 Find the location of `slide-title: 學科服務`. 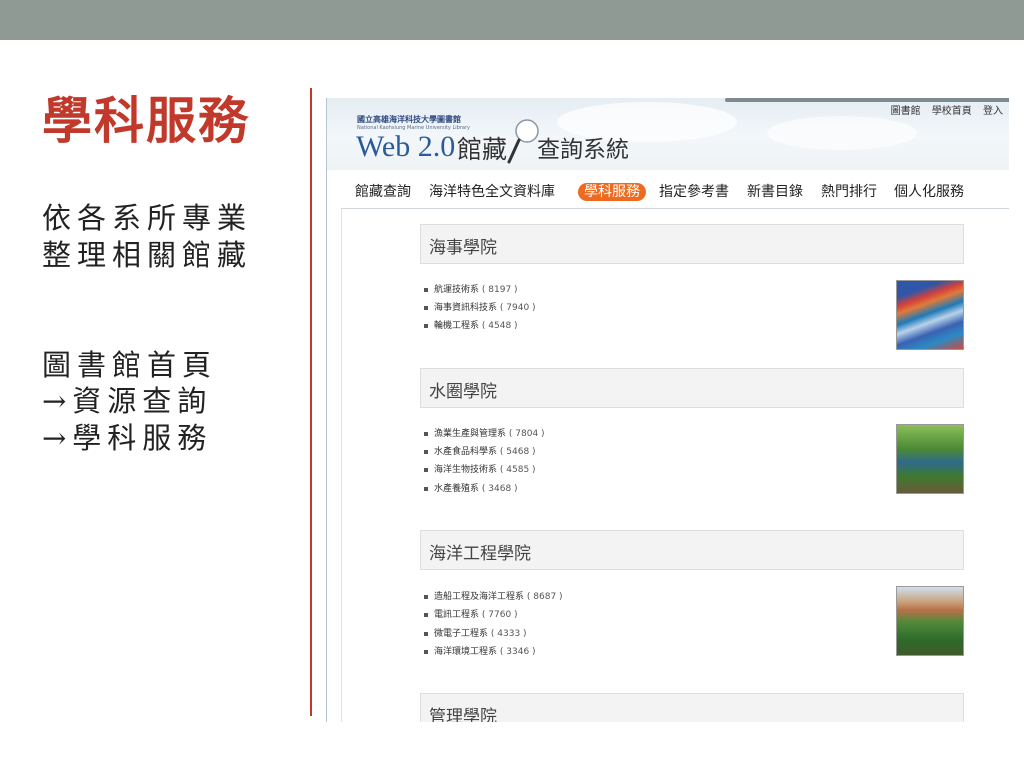

slide-title: 學科服務 is located at coordinates (146, 120).